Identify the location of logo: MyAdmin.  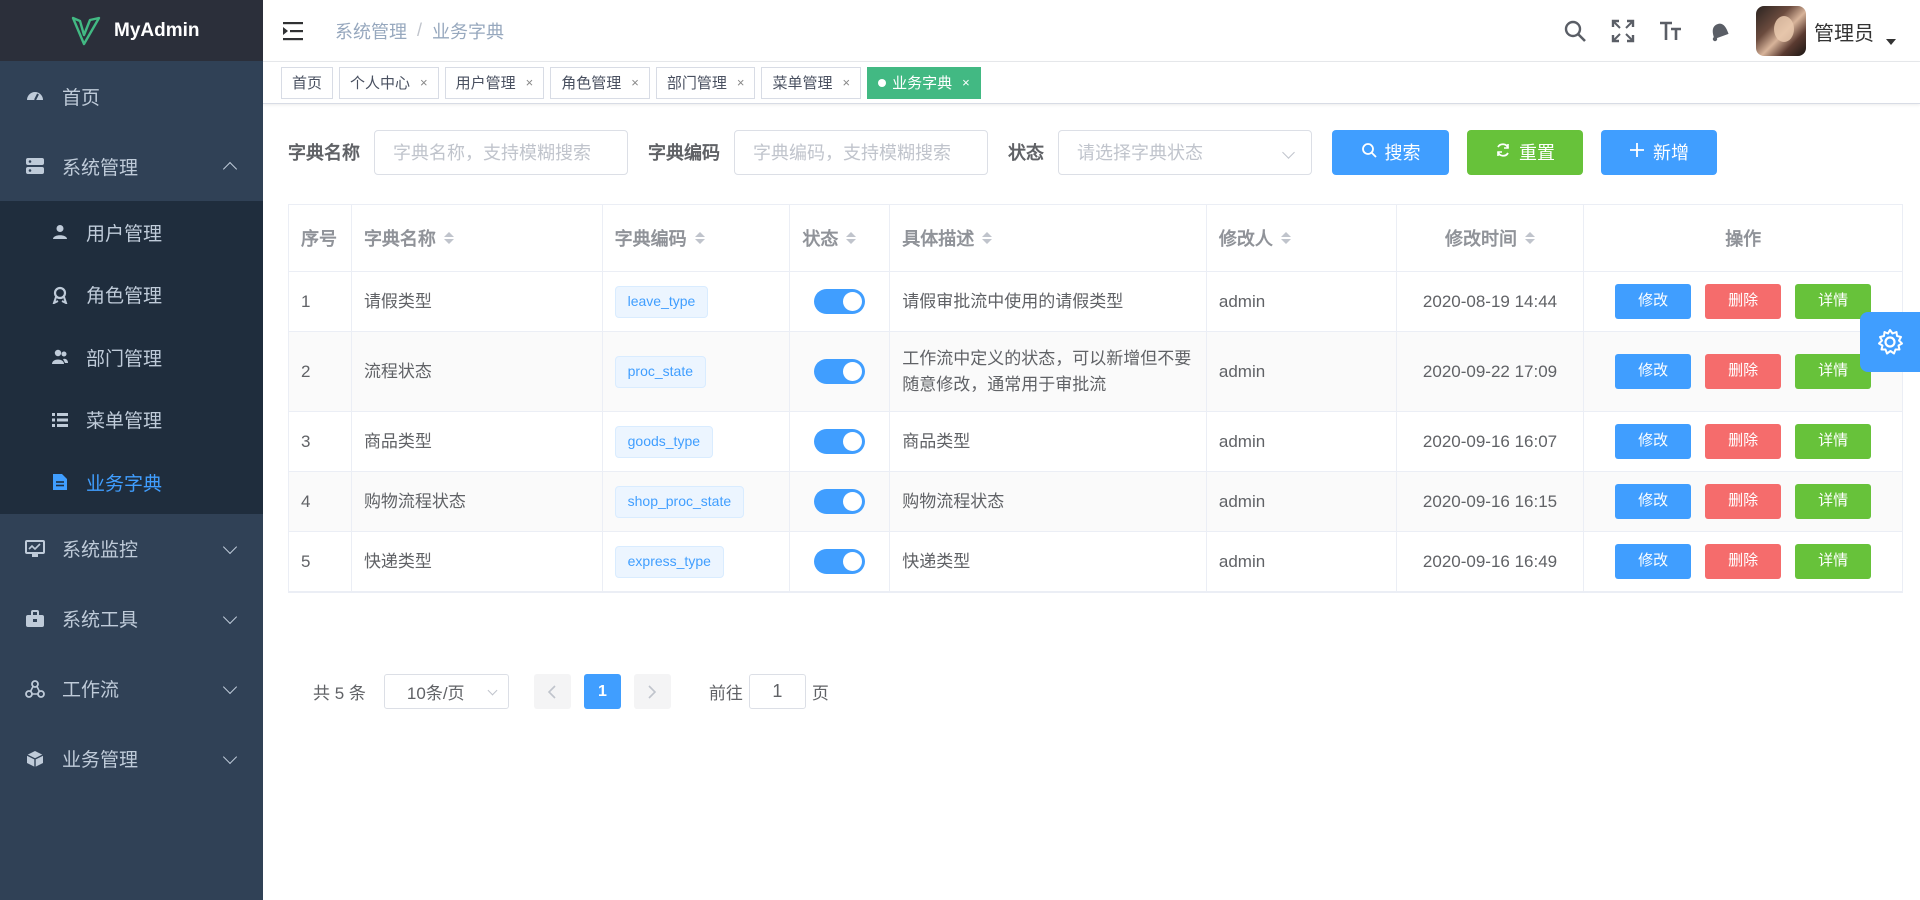
(131, 30).